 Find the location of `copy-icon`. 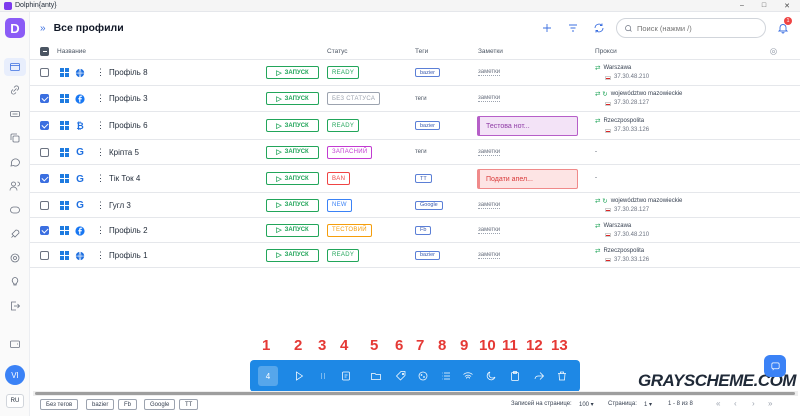

copy-icon is located at coordinates (15, 138).